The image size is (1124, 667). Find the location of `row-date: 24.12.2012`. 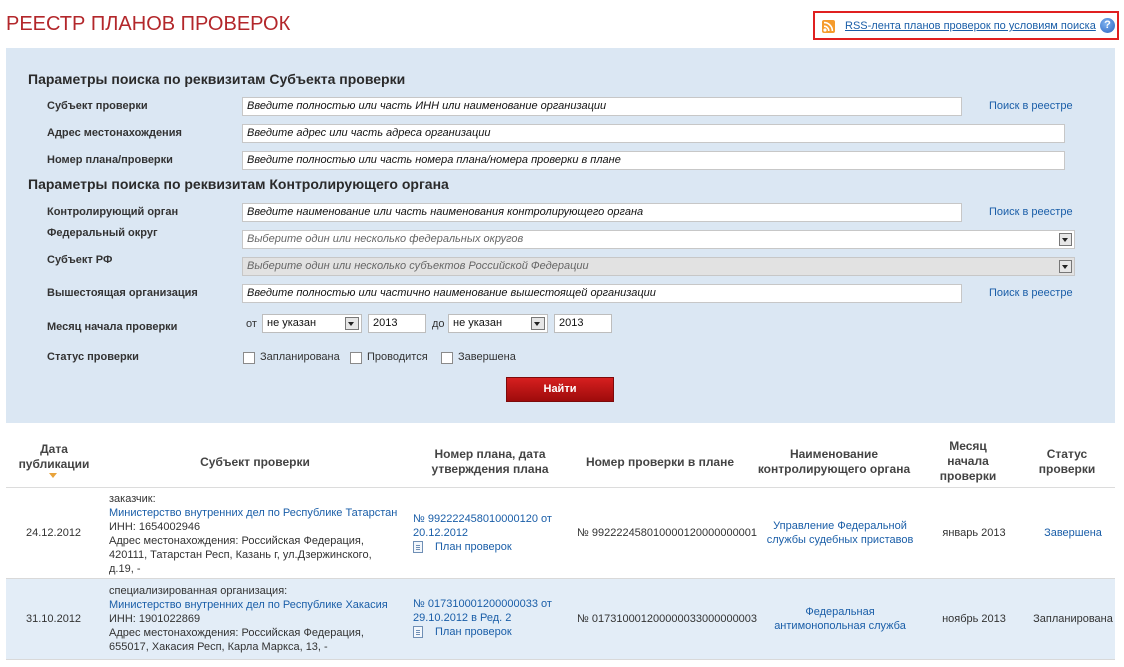

row-date: 24.12.2012 is located at coordinates (54, 533).